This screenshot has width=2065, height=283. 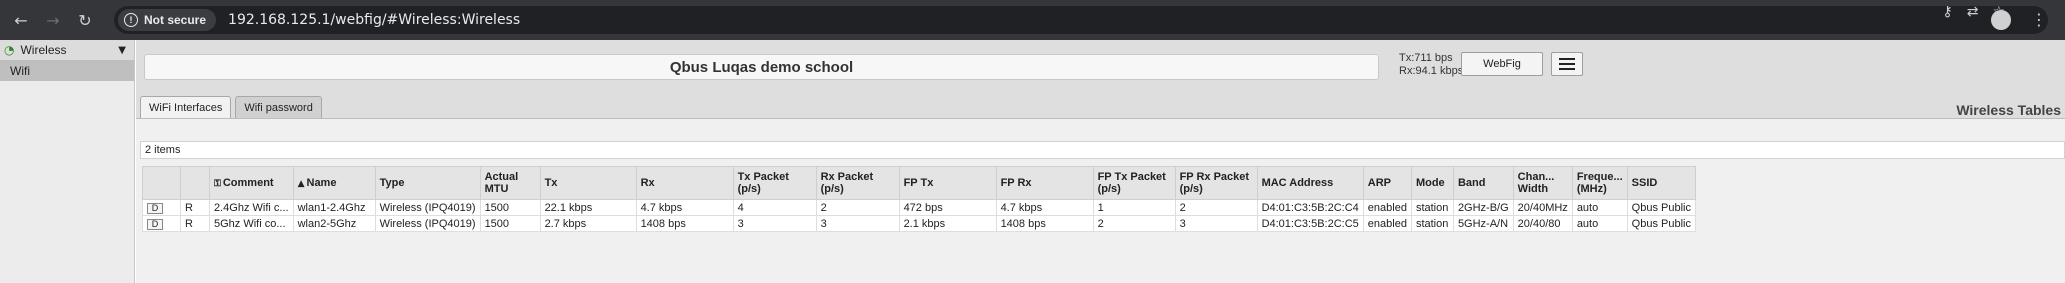 What do you see at coordinates (374, 20) in the screenshot?
I see `url-text: 192.168.125.1/webfig/#Wireless:Wireless` at bounding box center [374, 20].